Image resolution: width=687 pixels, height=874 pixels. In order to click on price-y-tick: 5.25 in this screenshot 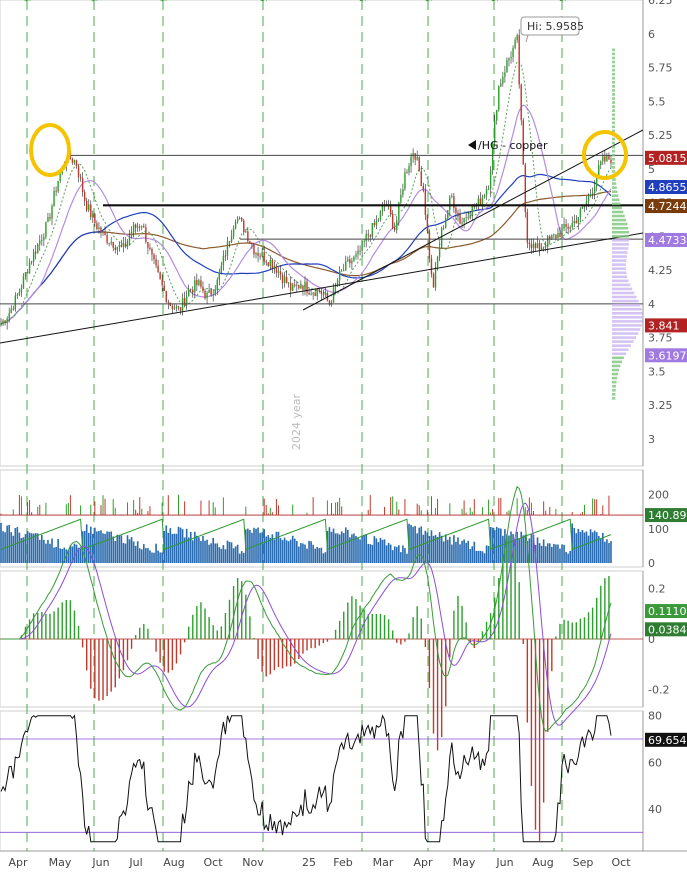, I will do `click(660, 135)`.